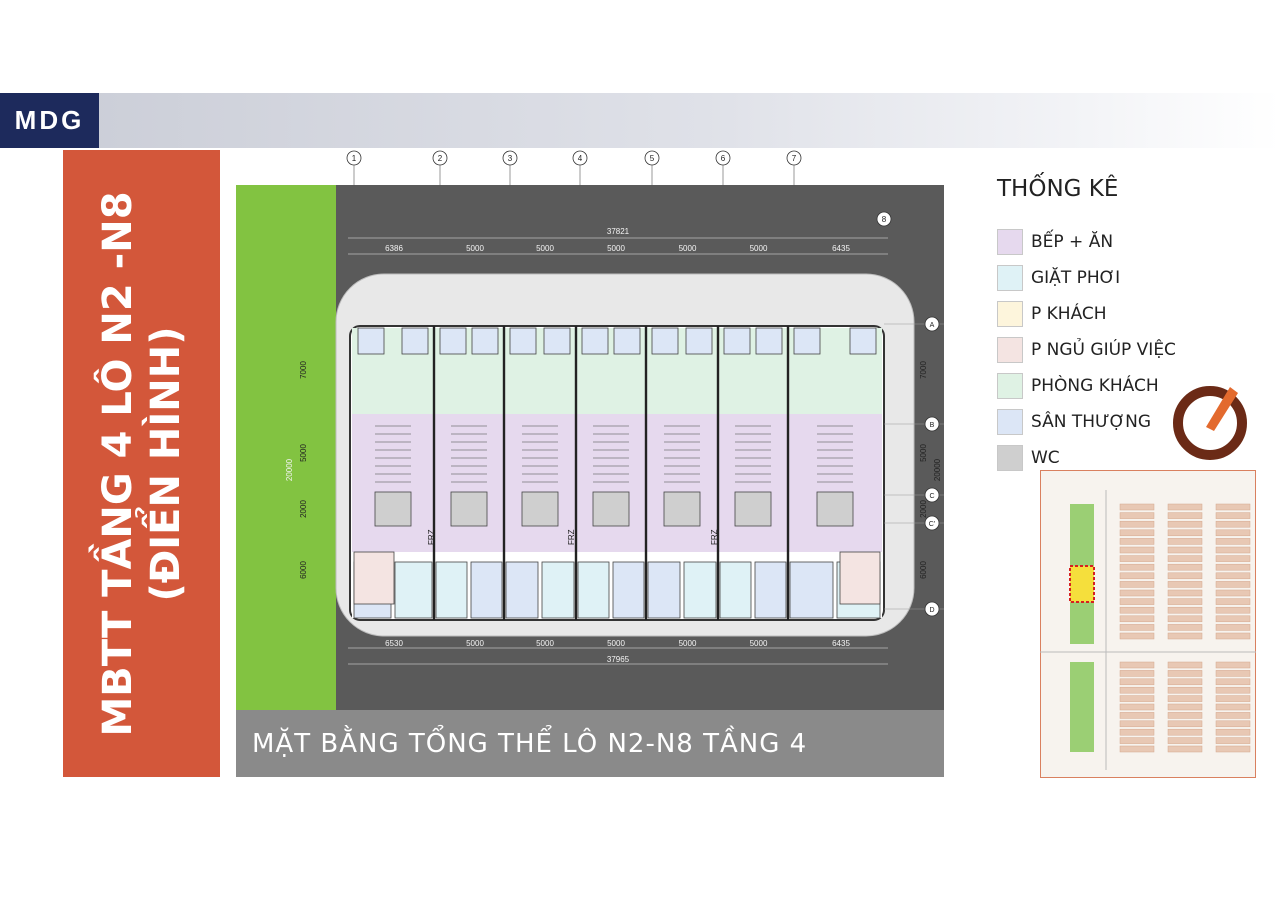 The height and width of the screenshot is (906, 1280). I want to click on legend-title: THỐNG KÊ, so click(1058, 189).